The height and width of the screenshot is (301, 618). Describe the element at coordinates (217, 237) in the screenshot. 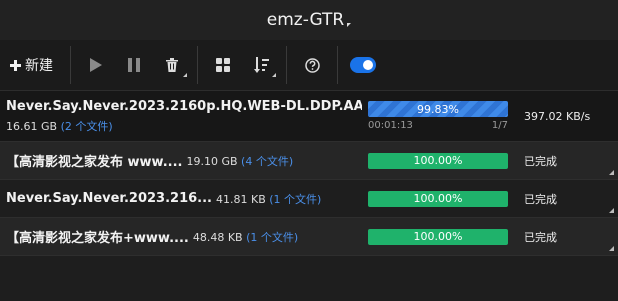

I see `download-size: 48.48 KB` at that location.